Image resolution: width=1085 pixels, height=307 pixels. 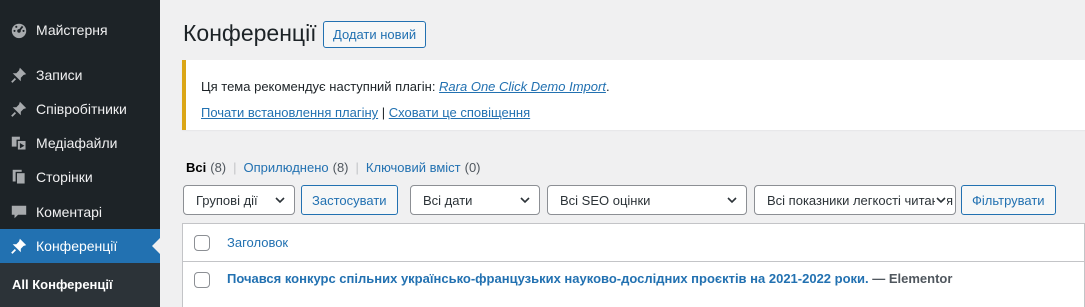 I want to click on sidebar-item-dashboard: Майстерня, so click(x=80, y=30).